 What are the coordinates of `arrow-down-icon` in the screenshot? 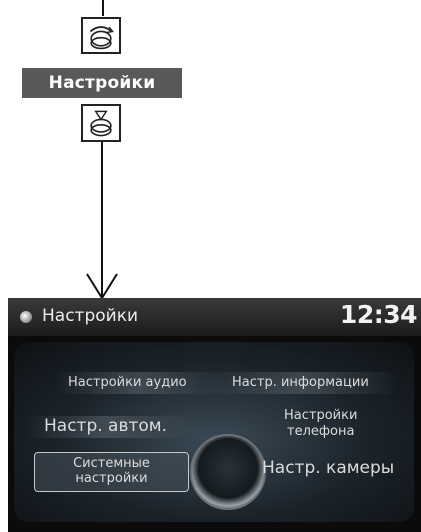 It's located at (102, 286).